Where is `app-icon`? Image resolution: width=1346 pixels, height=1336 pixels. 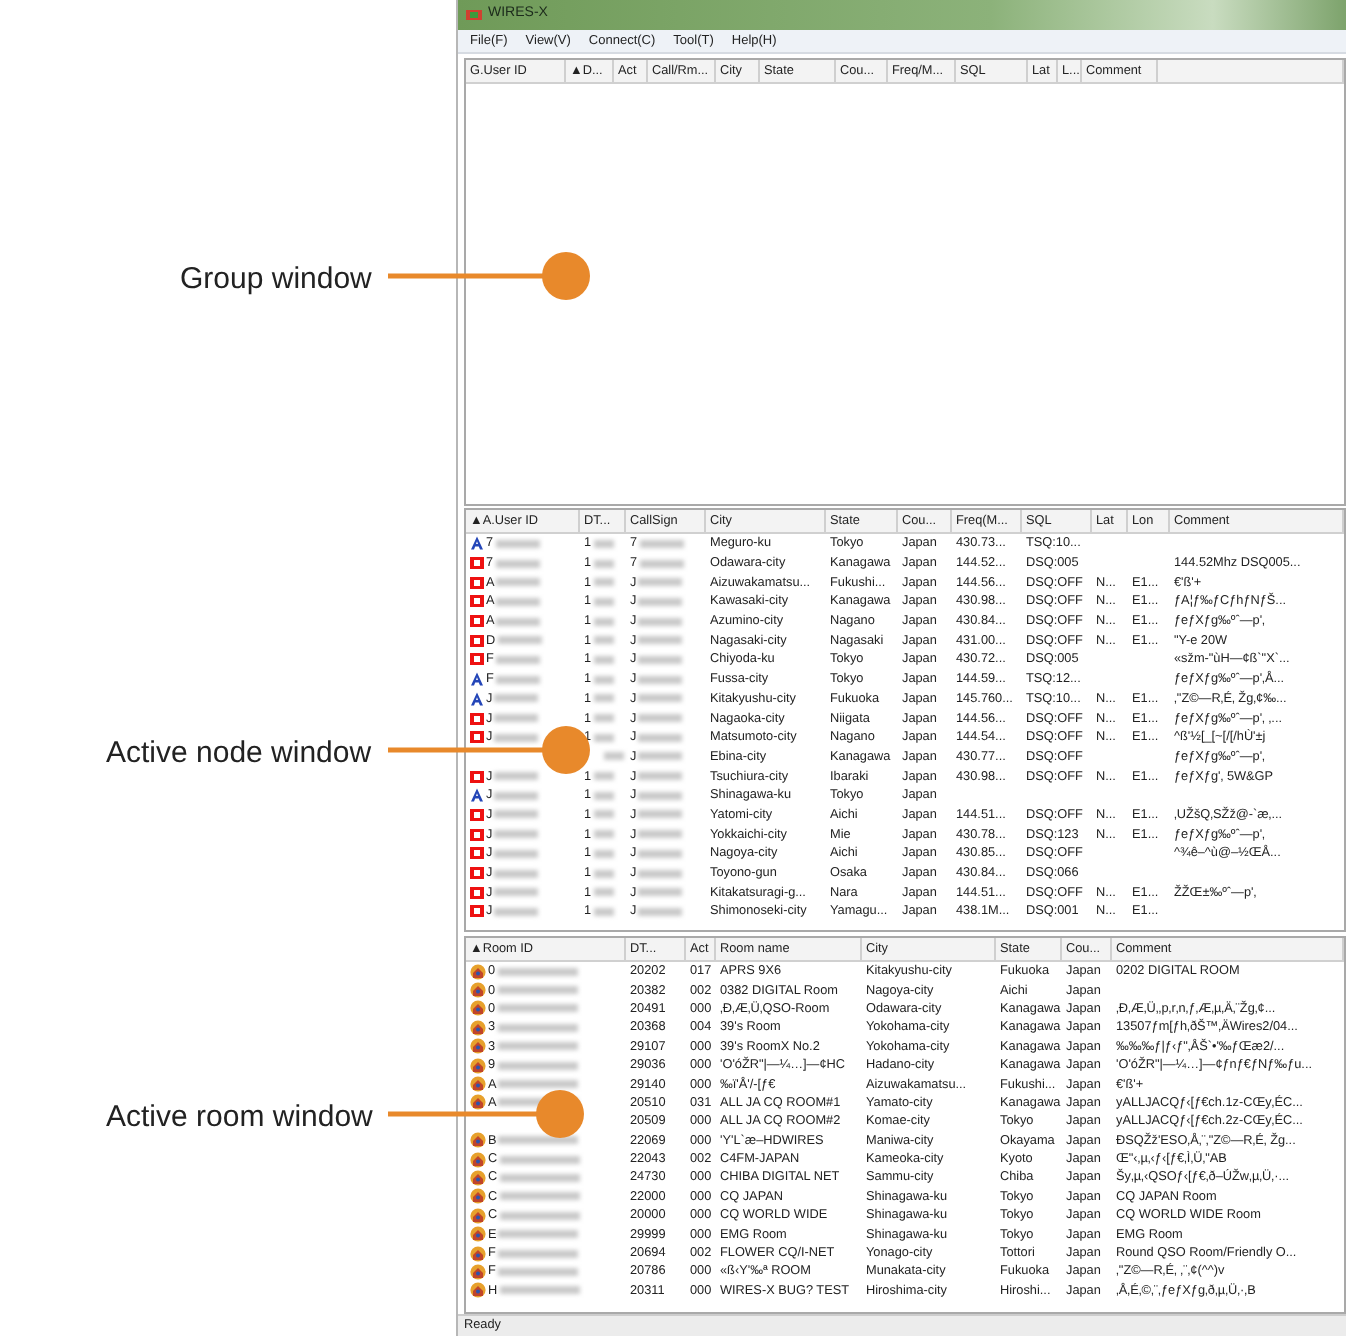 app-icon is located at coordinates (474, 15).